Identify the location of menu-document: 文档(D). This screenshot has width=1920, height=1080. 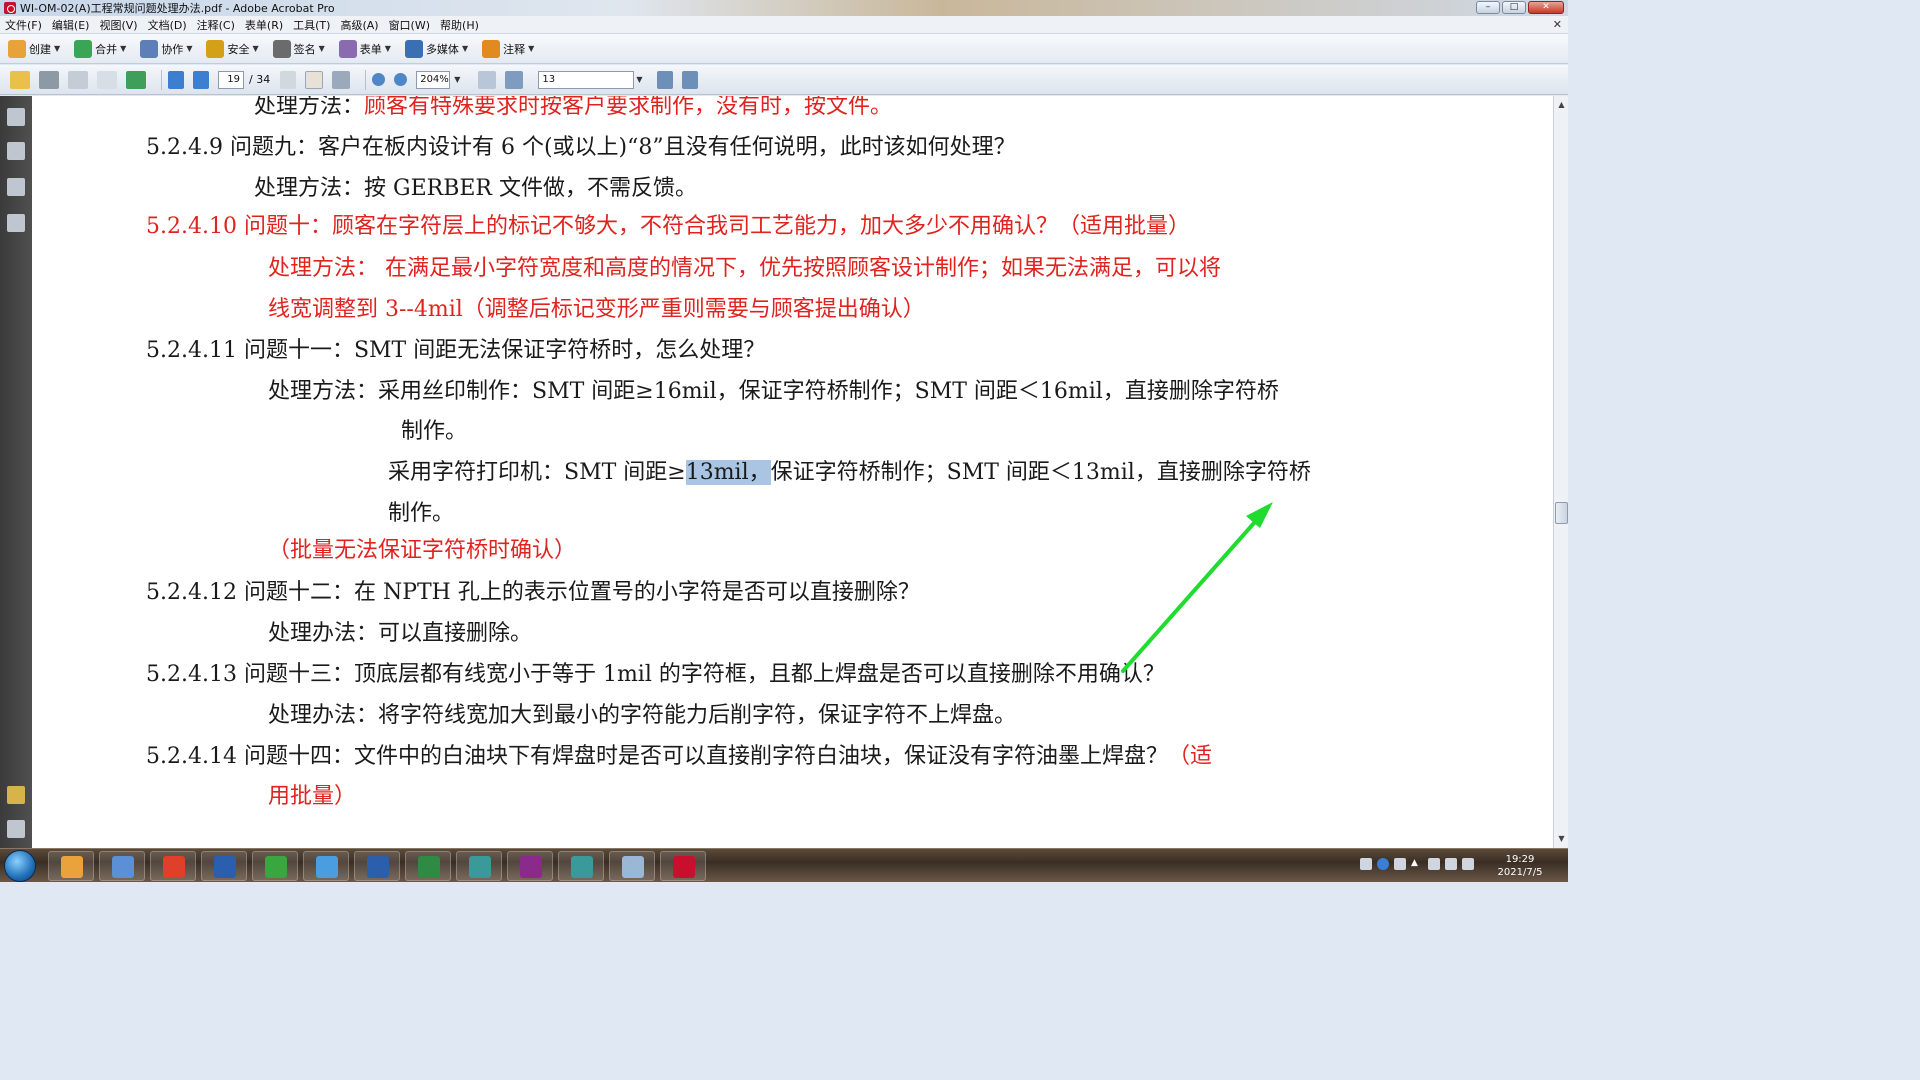
(167, 25).